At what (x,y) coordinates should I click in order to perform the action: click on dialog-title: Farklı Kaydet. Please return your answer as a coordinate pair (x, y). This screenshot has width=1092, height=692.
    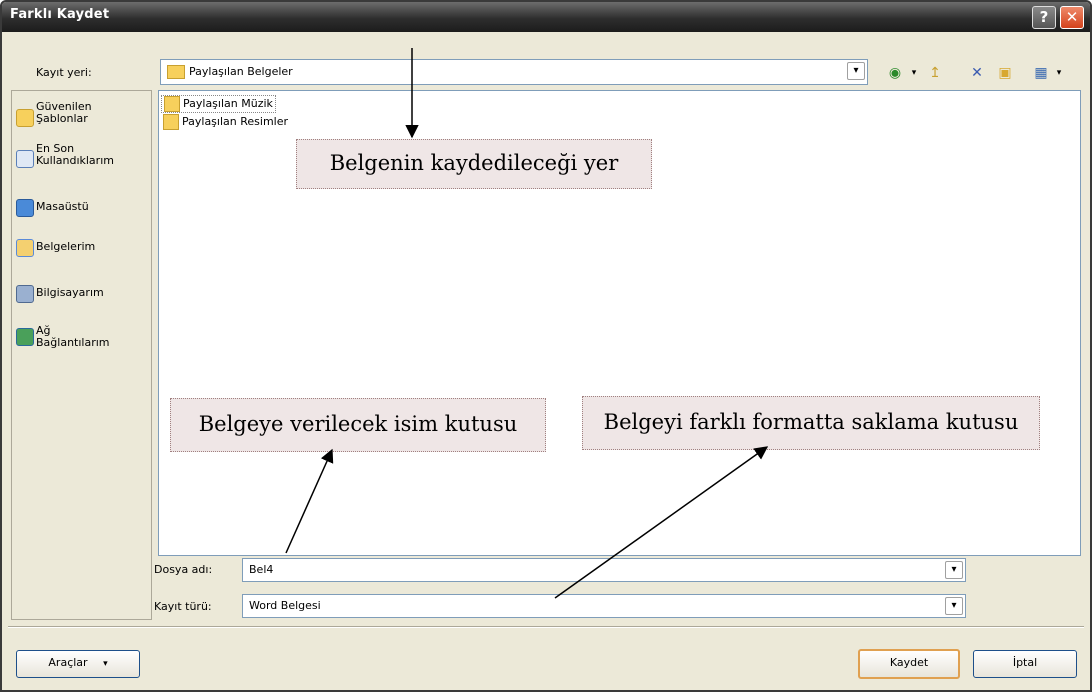
    Looking at the image, I should click on (60, 14).